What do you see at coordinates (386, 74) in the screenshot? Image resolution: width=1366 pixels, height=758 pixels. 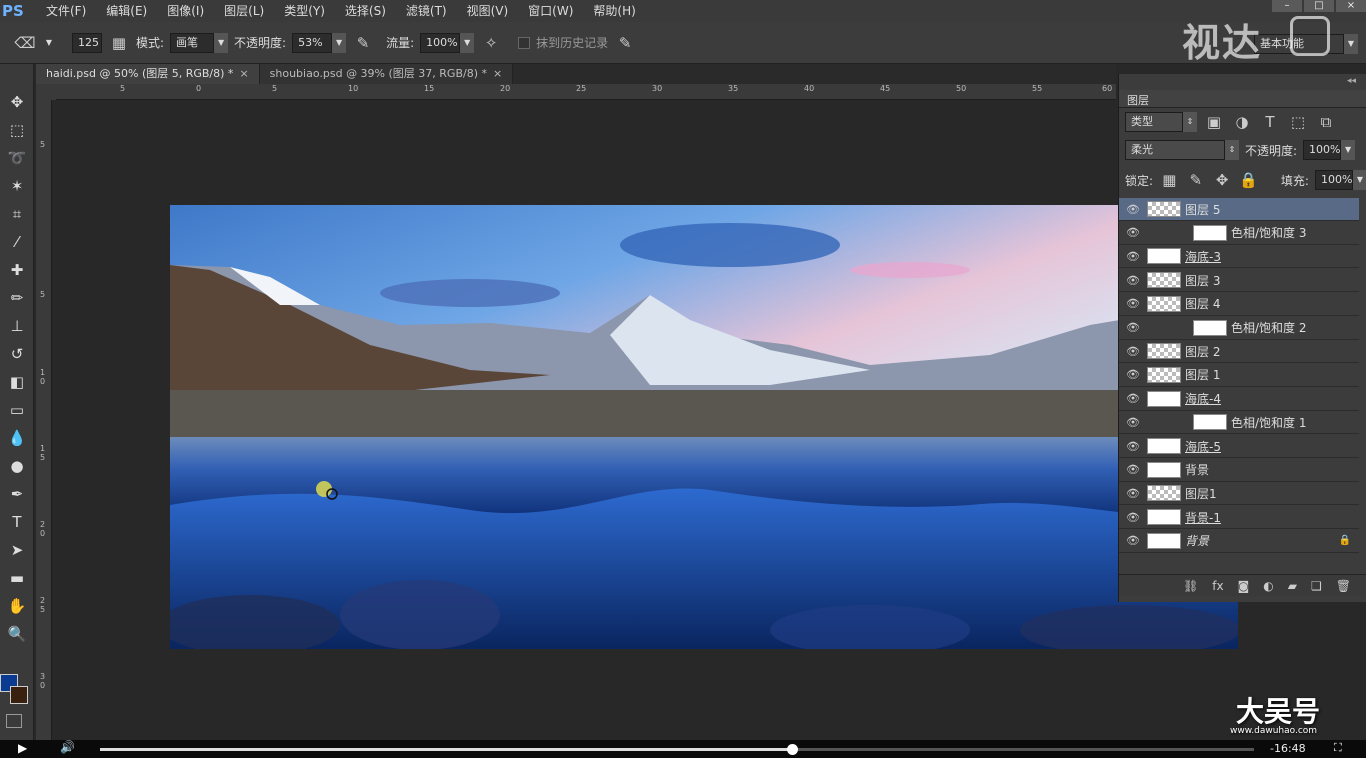 I see `tab-shoubiao: shoubiao.psd @ 39% (图层 37, RGB/8) * ×` at bounding box center [386, 74].